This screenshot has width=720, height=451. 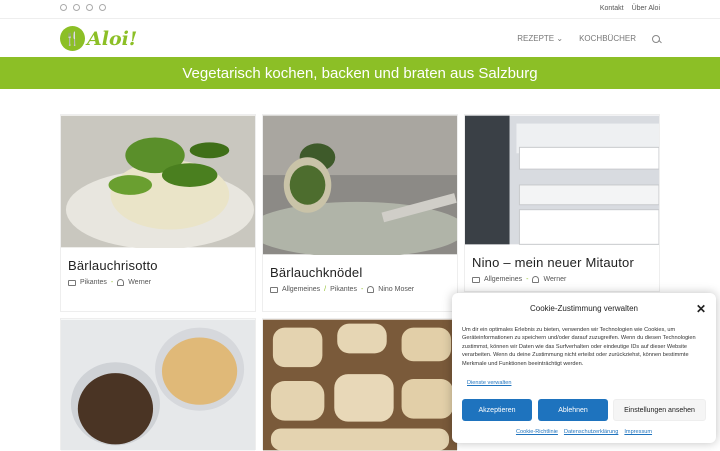 What do you see at coordinates (537, 432) in the screenshot?
I see `cookie-policy-link: Cookie-Richtlinie` at bounding box center [537, 432].